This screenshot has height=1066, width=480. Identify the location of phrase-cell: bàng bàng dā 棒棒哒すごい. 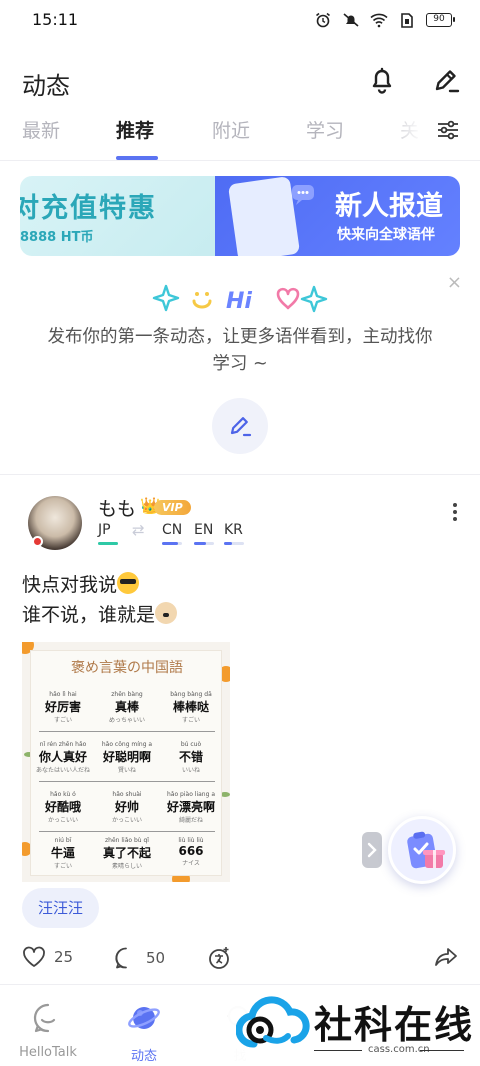
(191, 707).